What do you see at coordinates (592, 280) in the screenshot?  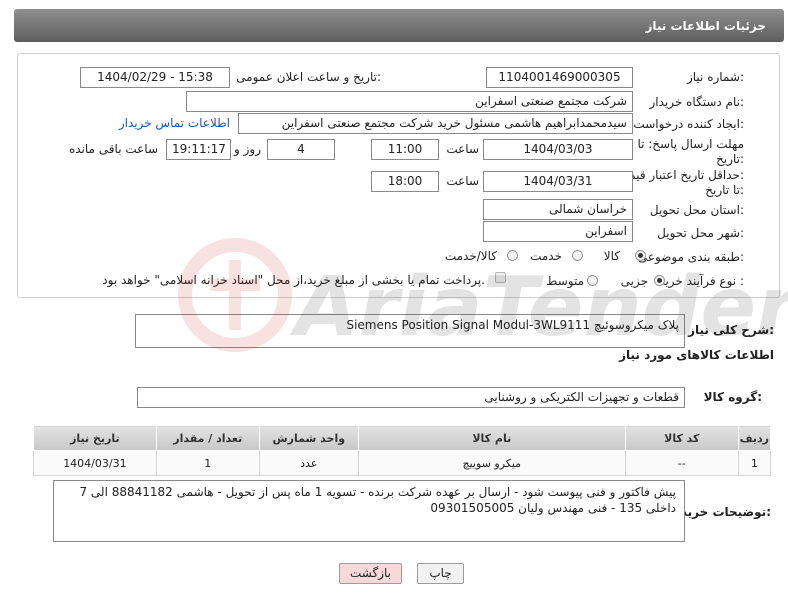 I see `process-radio-medium` at bounding box center [592, 280].